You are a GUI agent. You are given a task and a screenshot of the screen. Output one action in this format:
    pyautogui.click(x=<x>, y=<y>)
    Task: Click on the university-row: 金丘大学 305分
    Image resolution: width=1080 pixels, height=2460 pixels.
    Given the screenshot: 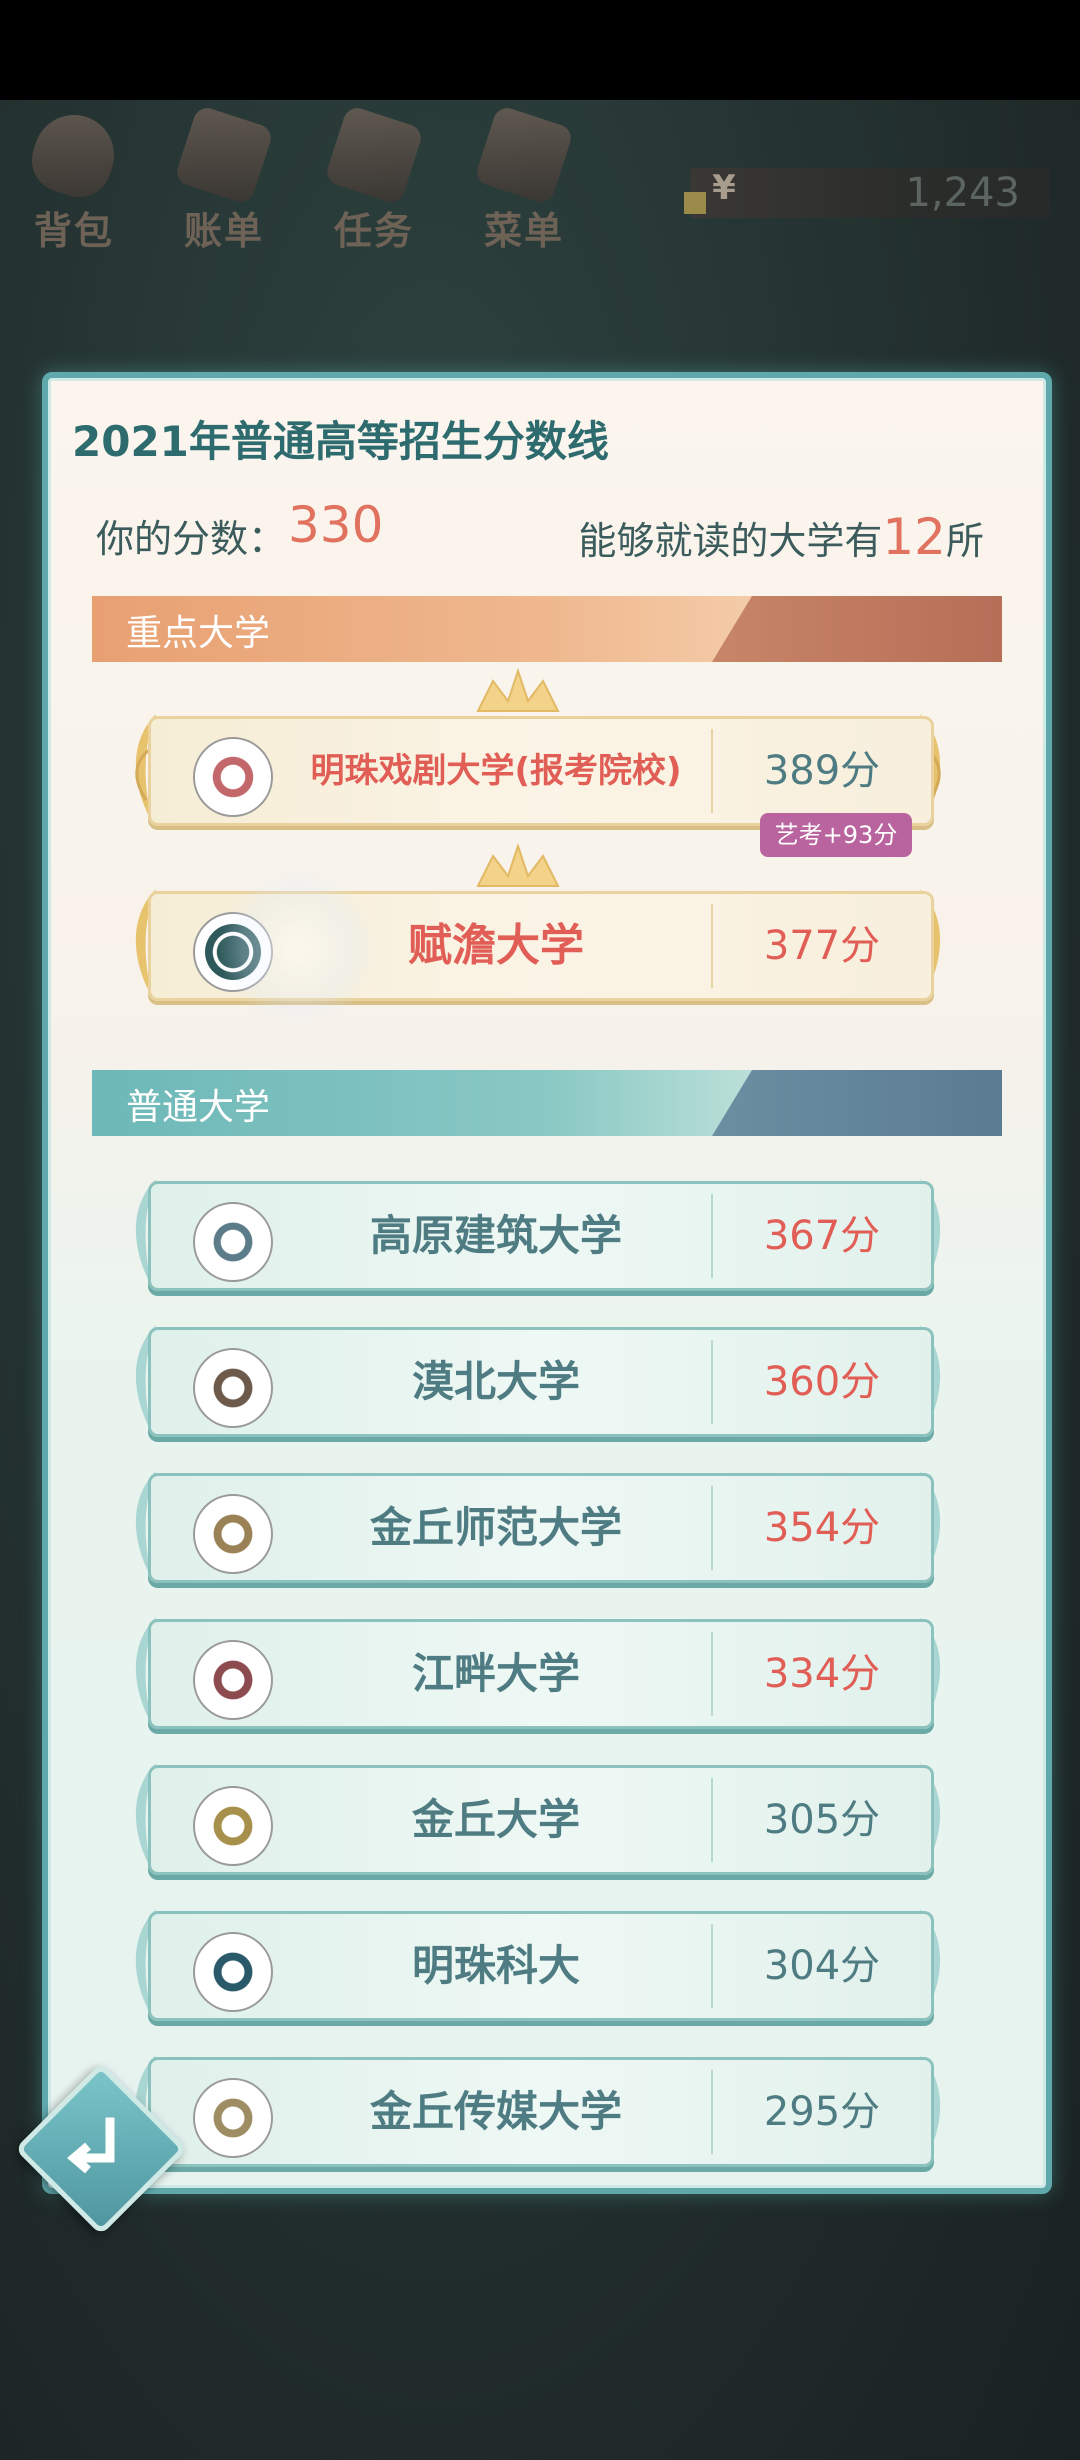 What is the action you would take?
    pyautogui.click(x=538, y=1817)
    